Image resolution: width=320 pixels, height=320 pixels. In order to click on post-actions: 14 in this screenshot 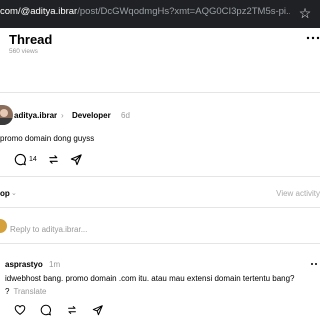, I will do `click(53, 159)`.